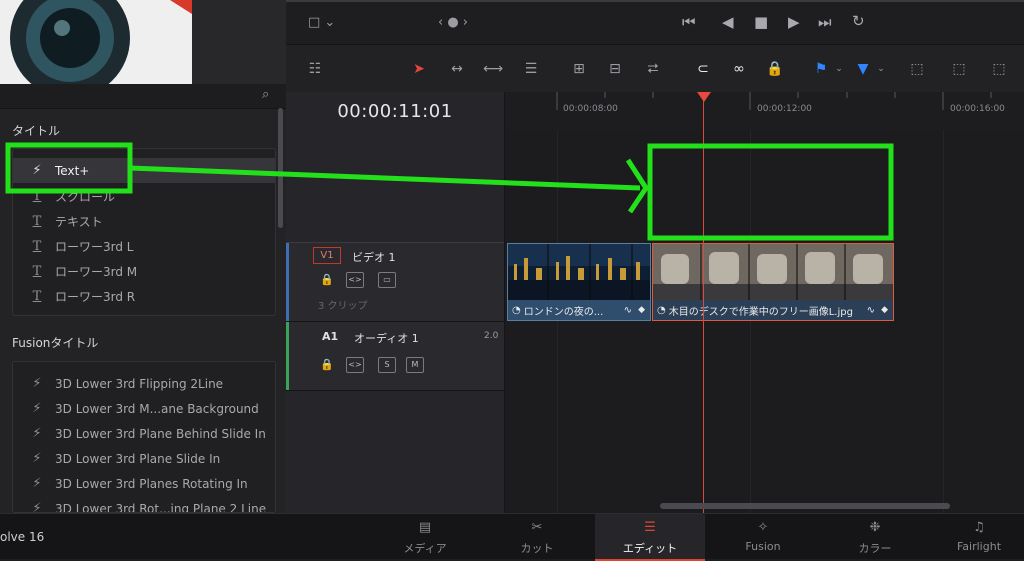  I want to click on snapping-icon: ⊂, so click(703, 69).